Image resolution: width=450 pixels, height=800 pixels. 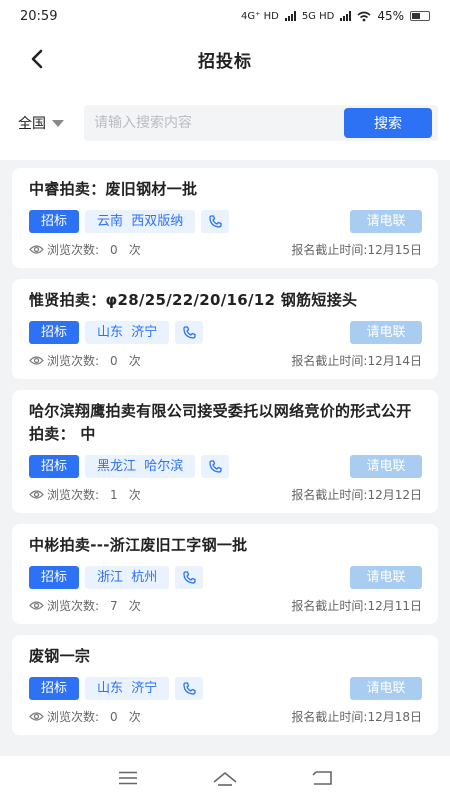 What do you see at coordinates (388, 123) in the screenshot?
I see `search-button: 搜索` at bounding box center [388, 123].